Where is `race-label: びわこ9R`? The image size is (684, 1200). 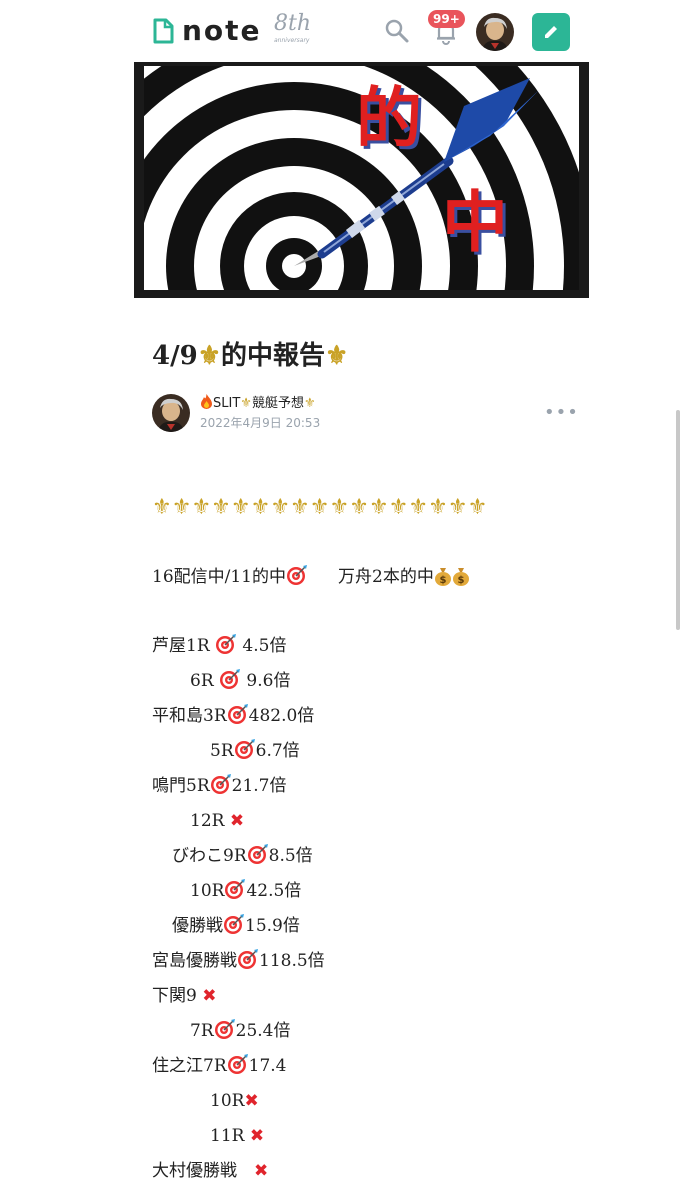
race-label: びわこ9R is located at coordinates (209, 856).